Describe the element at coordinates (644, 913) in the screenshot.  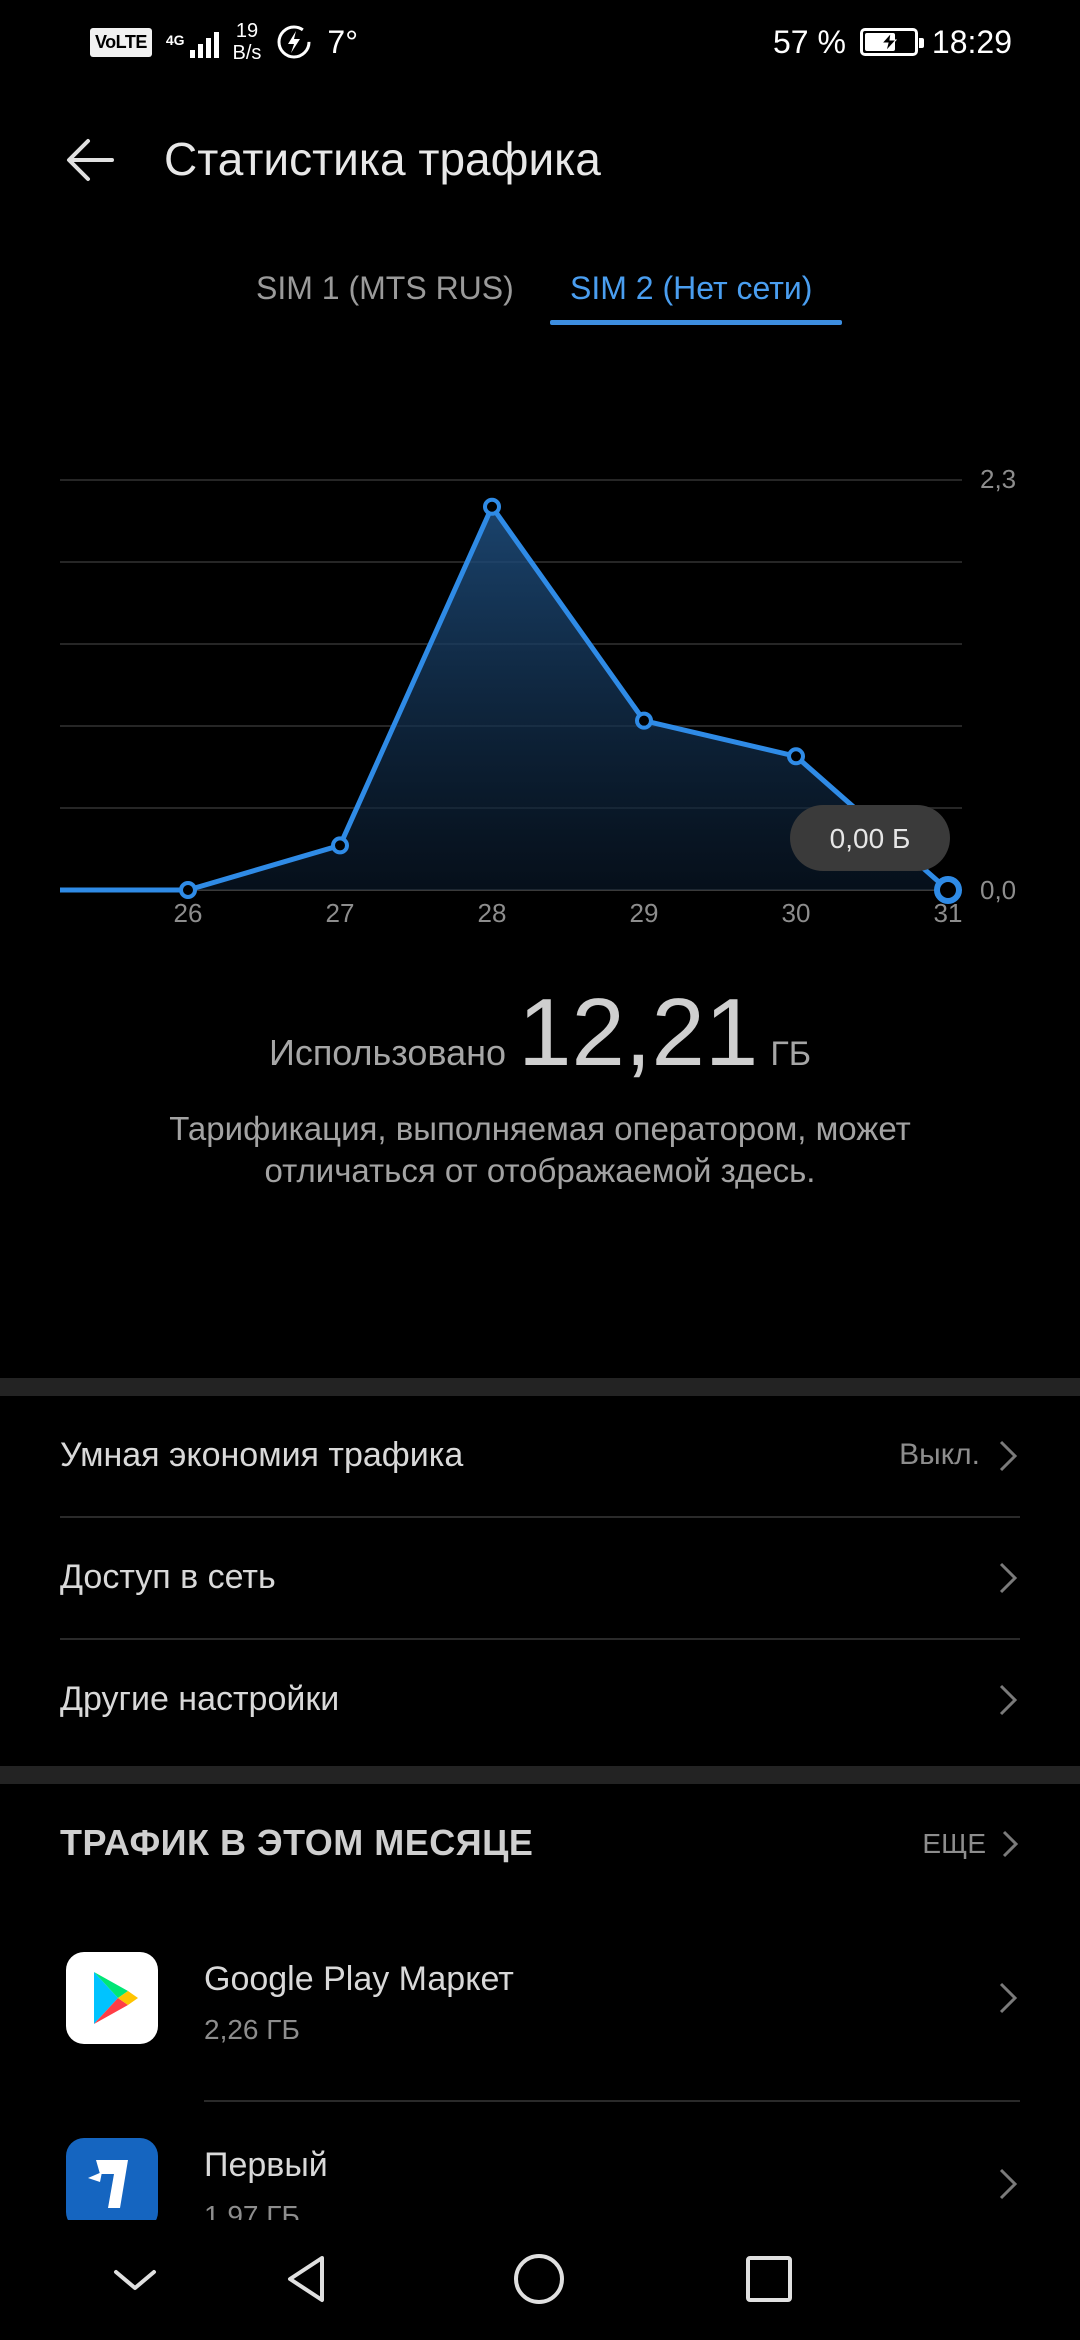
I see `x-tick-label: 29` at that location.